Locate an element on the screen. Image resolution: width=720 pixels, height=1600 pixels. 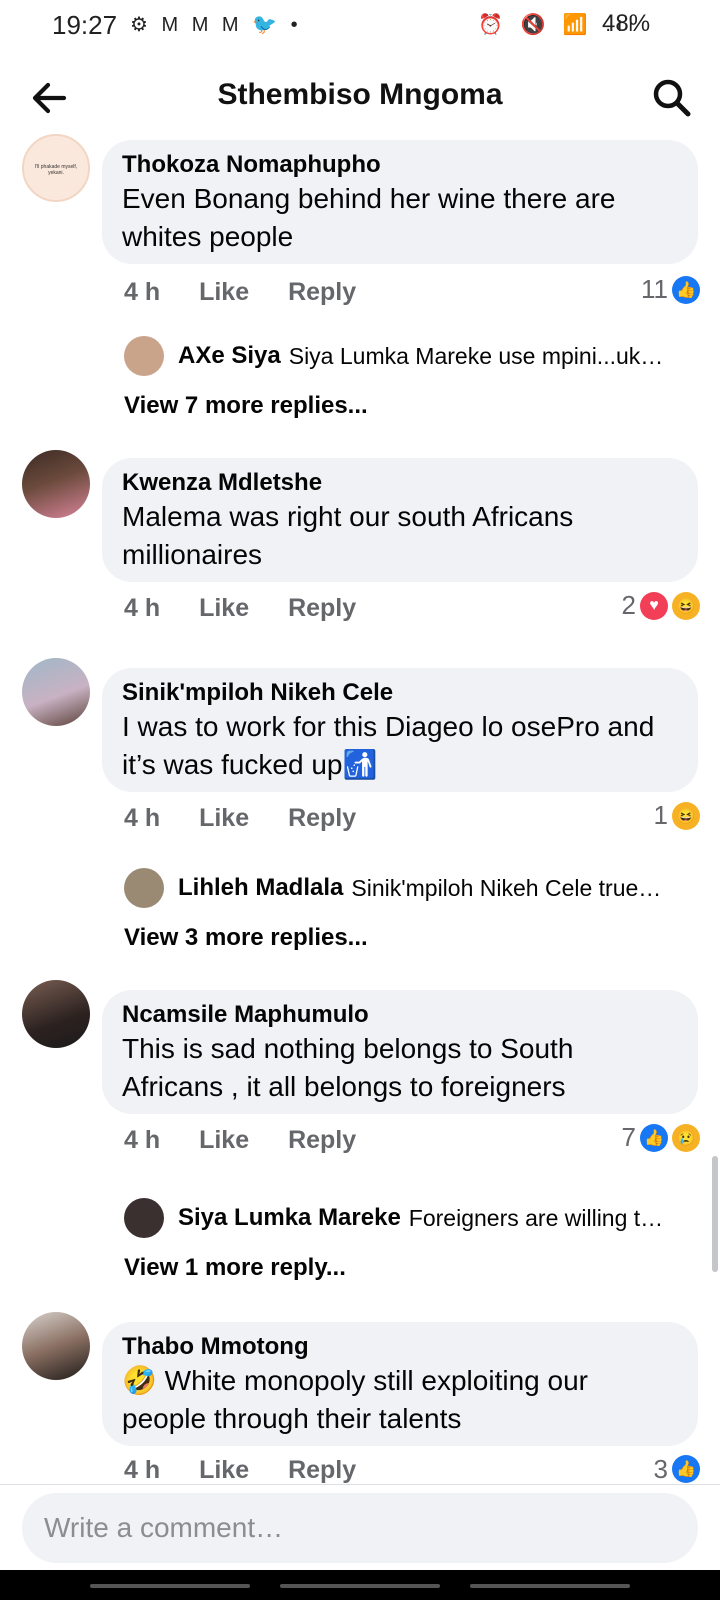
avatar: I'll phakade myself, yekani. is located at coordinates (56, 168).